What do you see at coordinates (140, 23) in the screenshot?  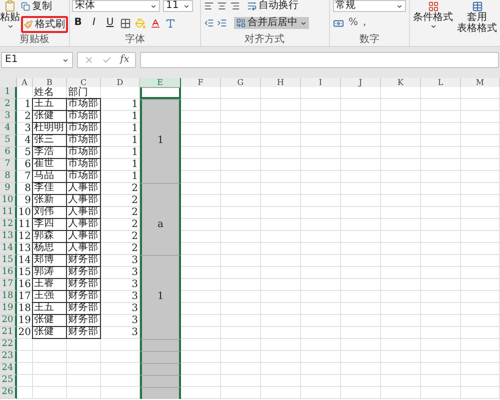 I see `fill-color-icon` at bounding box center [140, 23].